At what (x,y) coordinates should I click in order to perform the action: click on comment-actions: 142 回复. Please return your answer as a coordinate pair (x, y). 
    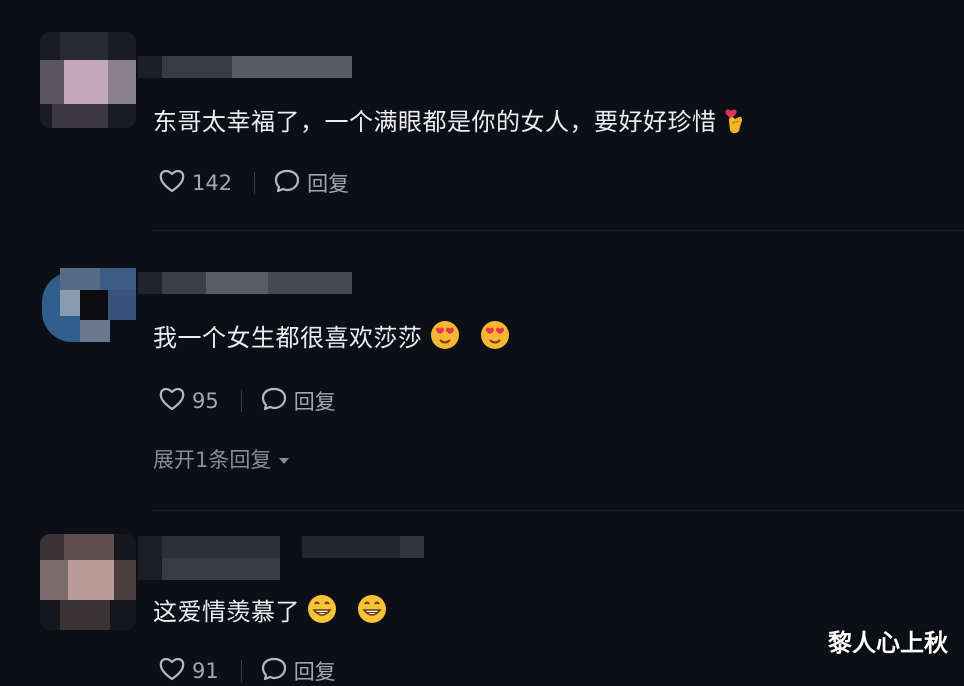
    Looking at the image, I should click on (253, 183).